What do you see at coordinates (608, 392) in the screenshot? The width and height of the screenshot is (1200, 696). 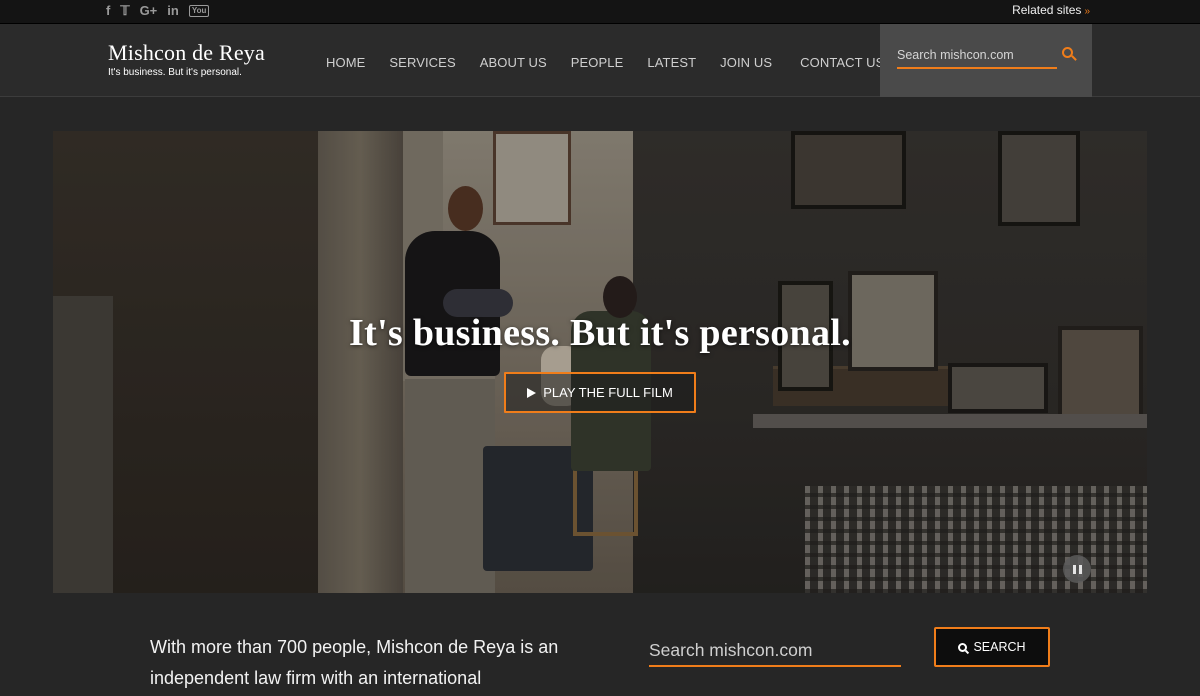 I see `play-film-label: PLAY THE FULL FILM` at bounding box center [608, 392].